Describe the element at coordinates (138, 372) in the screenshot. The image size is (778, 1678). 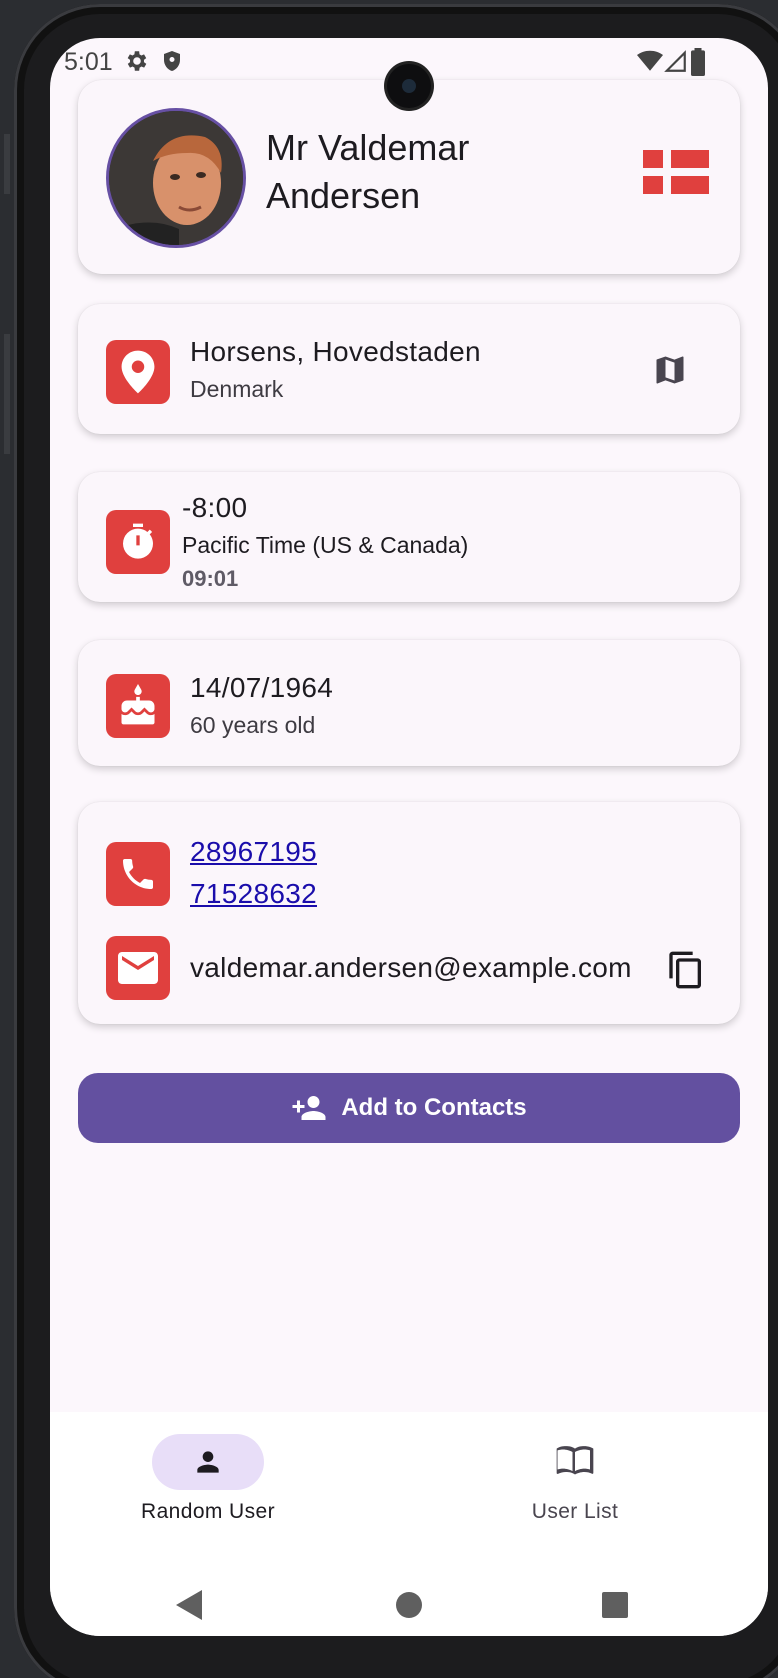
I see `location-pin-icon` at that location.